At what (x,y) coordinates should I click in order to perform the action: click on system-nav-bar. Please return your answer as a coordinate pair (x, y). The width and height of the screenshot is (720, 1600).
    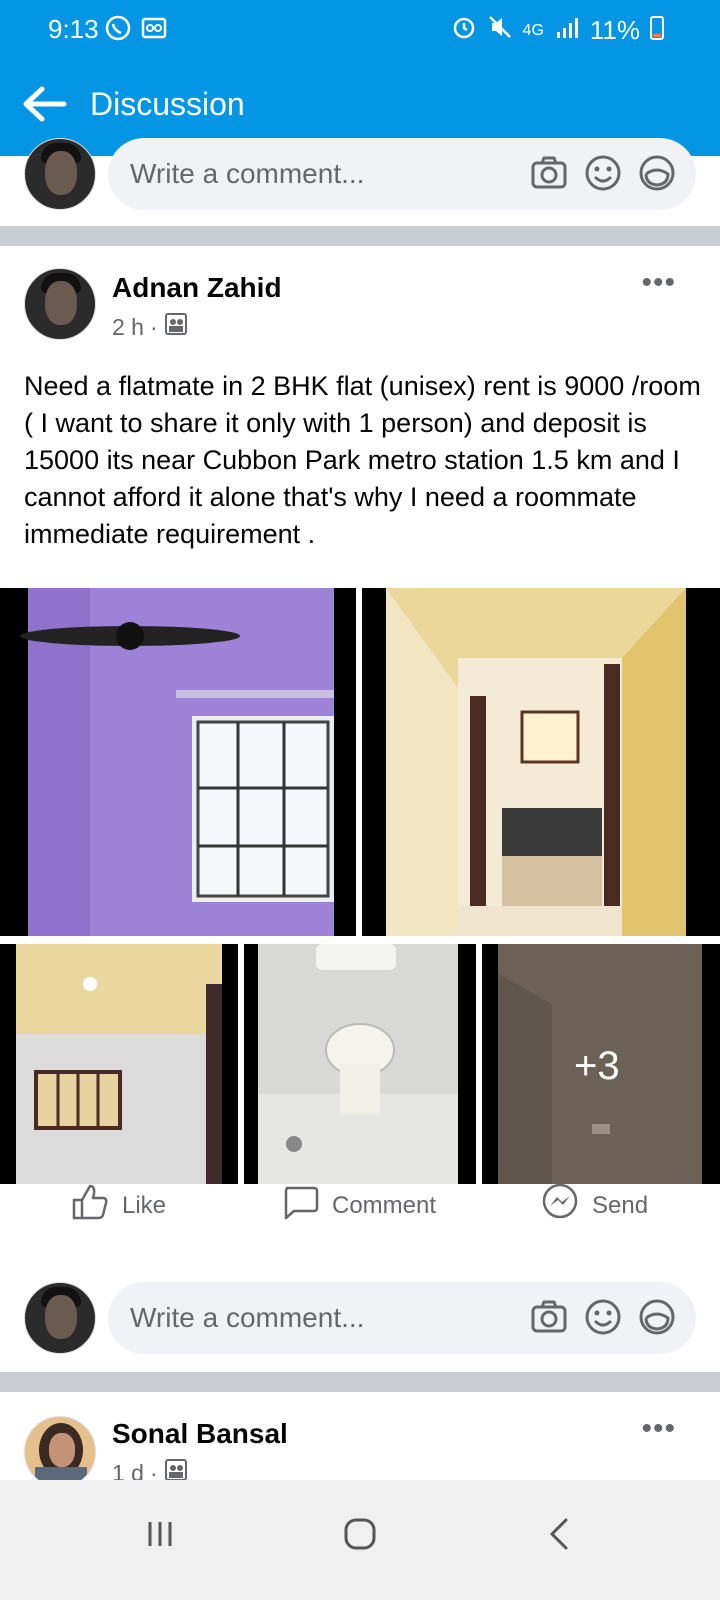
    Looking at the image, I should click on (360, 1540).